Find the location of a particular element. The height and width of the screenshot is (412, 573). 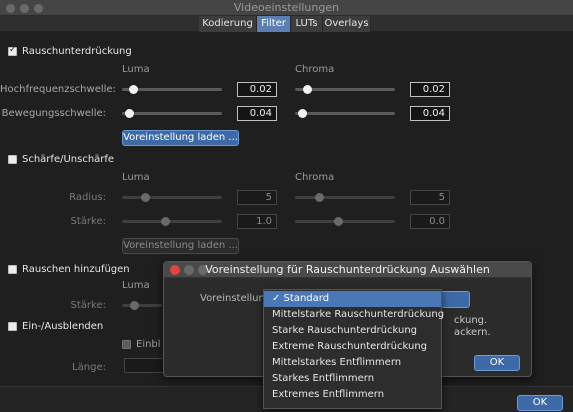

fade-length-label: Länge: is located at coordinates (89, 367).